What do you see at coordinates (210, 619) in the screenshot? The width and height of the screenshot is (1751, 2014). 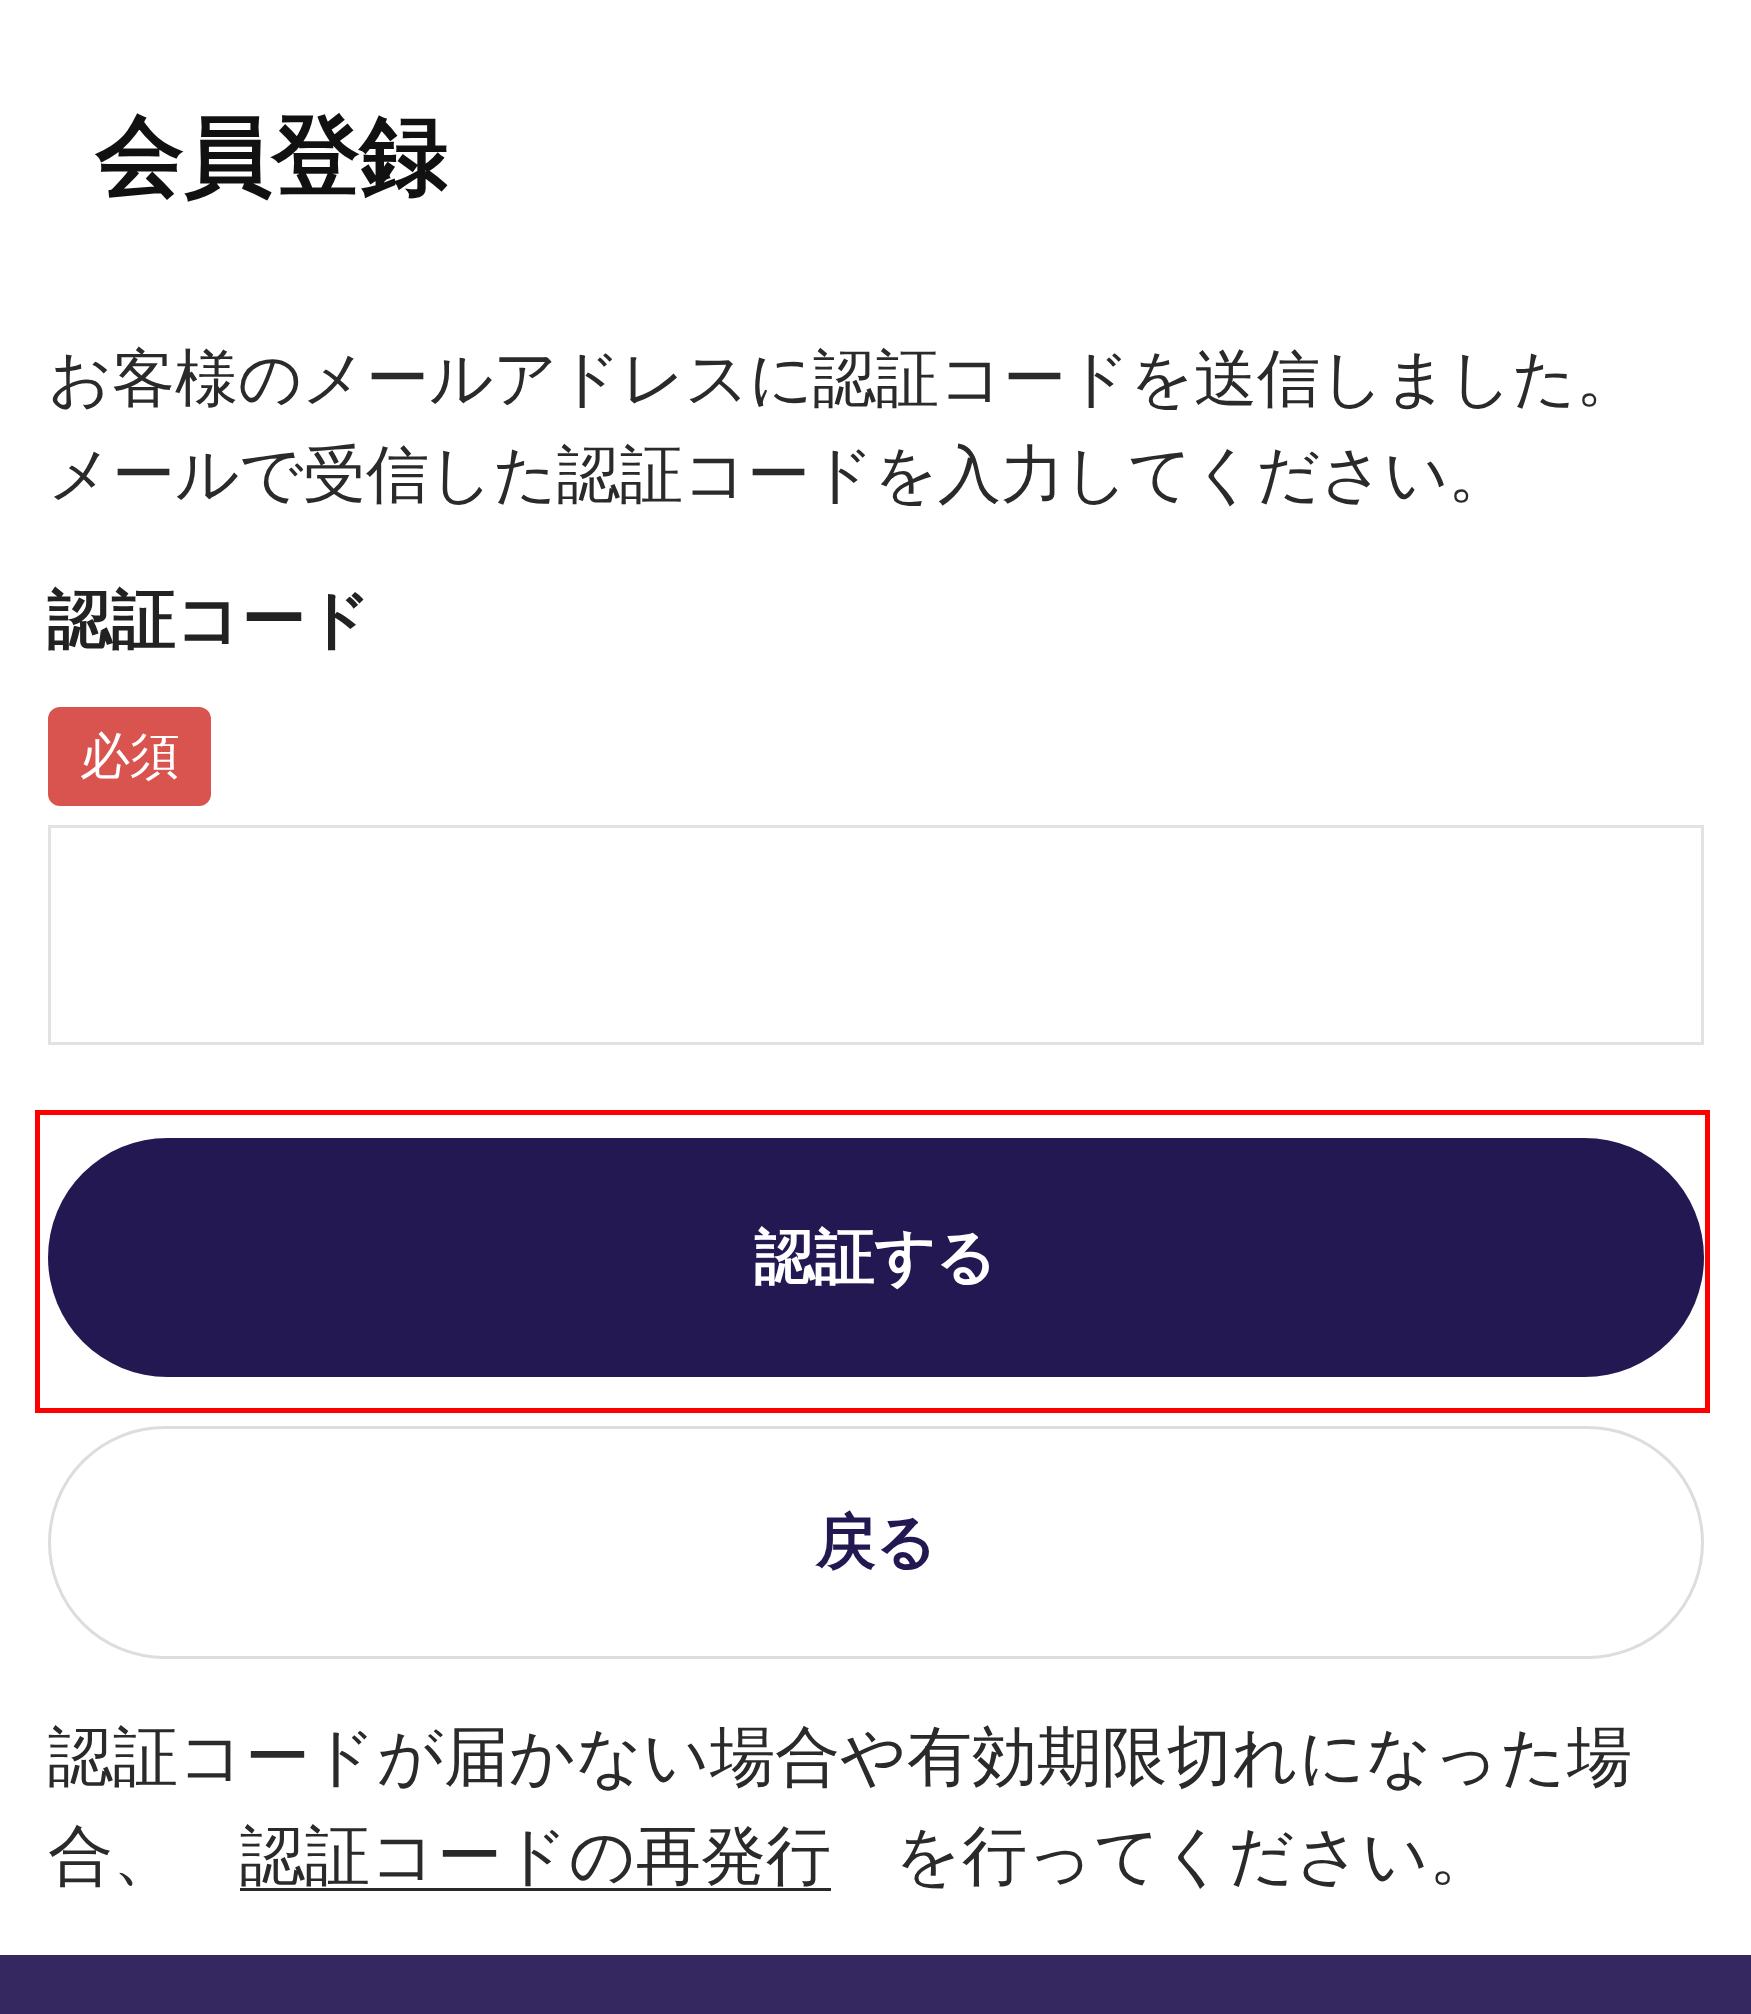 I see `field-label: 認証コード` at bounding box center [210, 619].